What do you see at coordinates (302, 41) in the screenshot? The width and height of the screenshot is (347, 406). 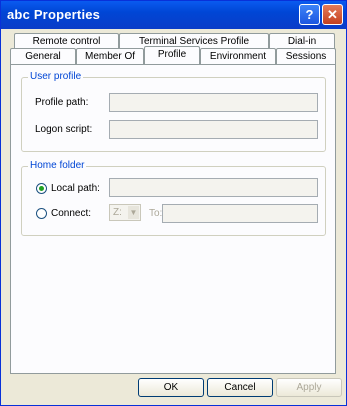 I see `tab-dial-in: Dial-in` at bounding box center [302, 41].